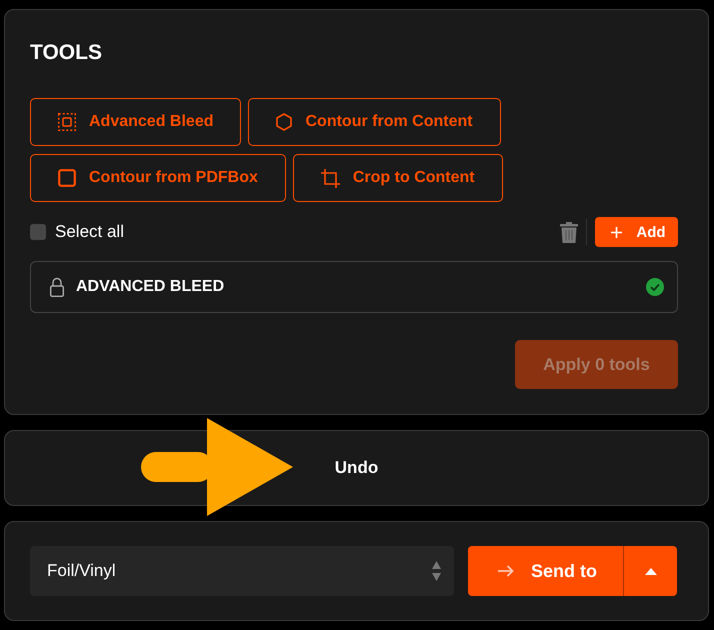  What do you see at coordinates (66, 53) in the screenshot?
I see `panel-title: TOOLS` at bounding box center [66, 53].